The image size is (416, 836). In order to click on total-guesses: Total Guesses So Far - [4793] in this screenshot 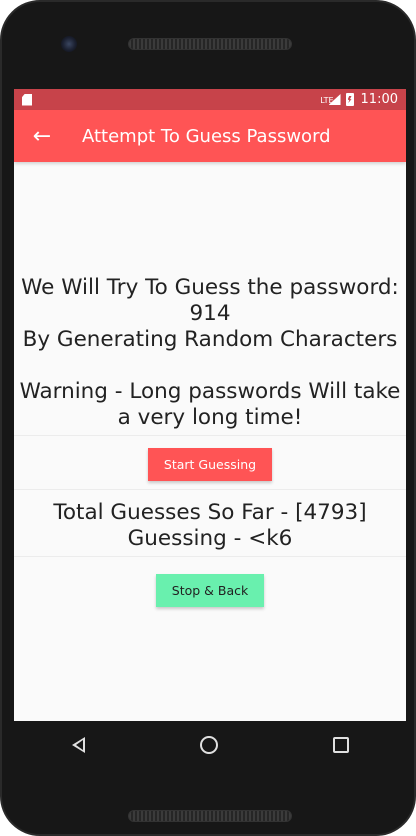, I will do `click(210, 512)`.